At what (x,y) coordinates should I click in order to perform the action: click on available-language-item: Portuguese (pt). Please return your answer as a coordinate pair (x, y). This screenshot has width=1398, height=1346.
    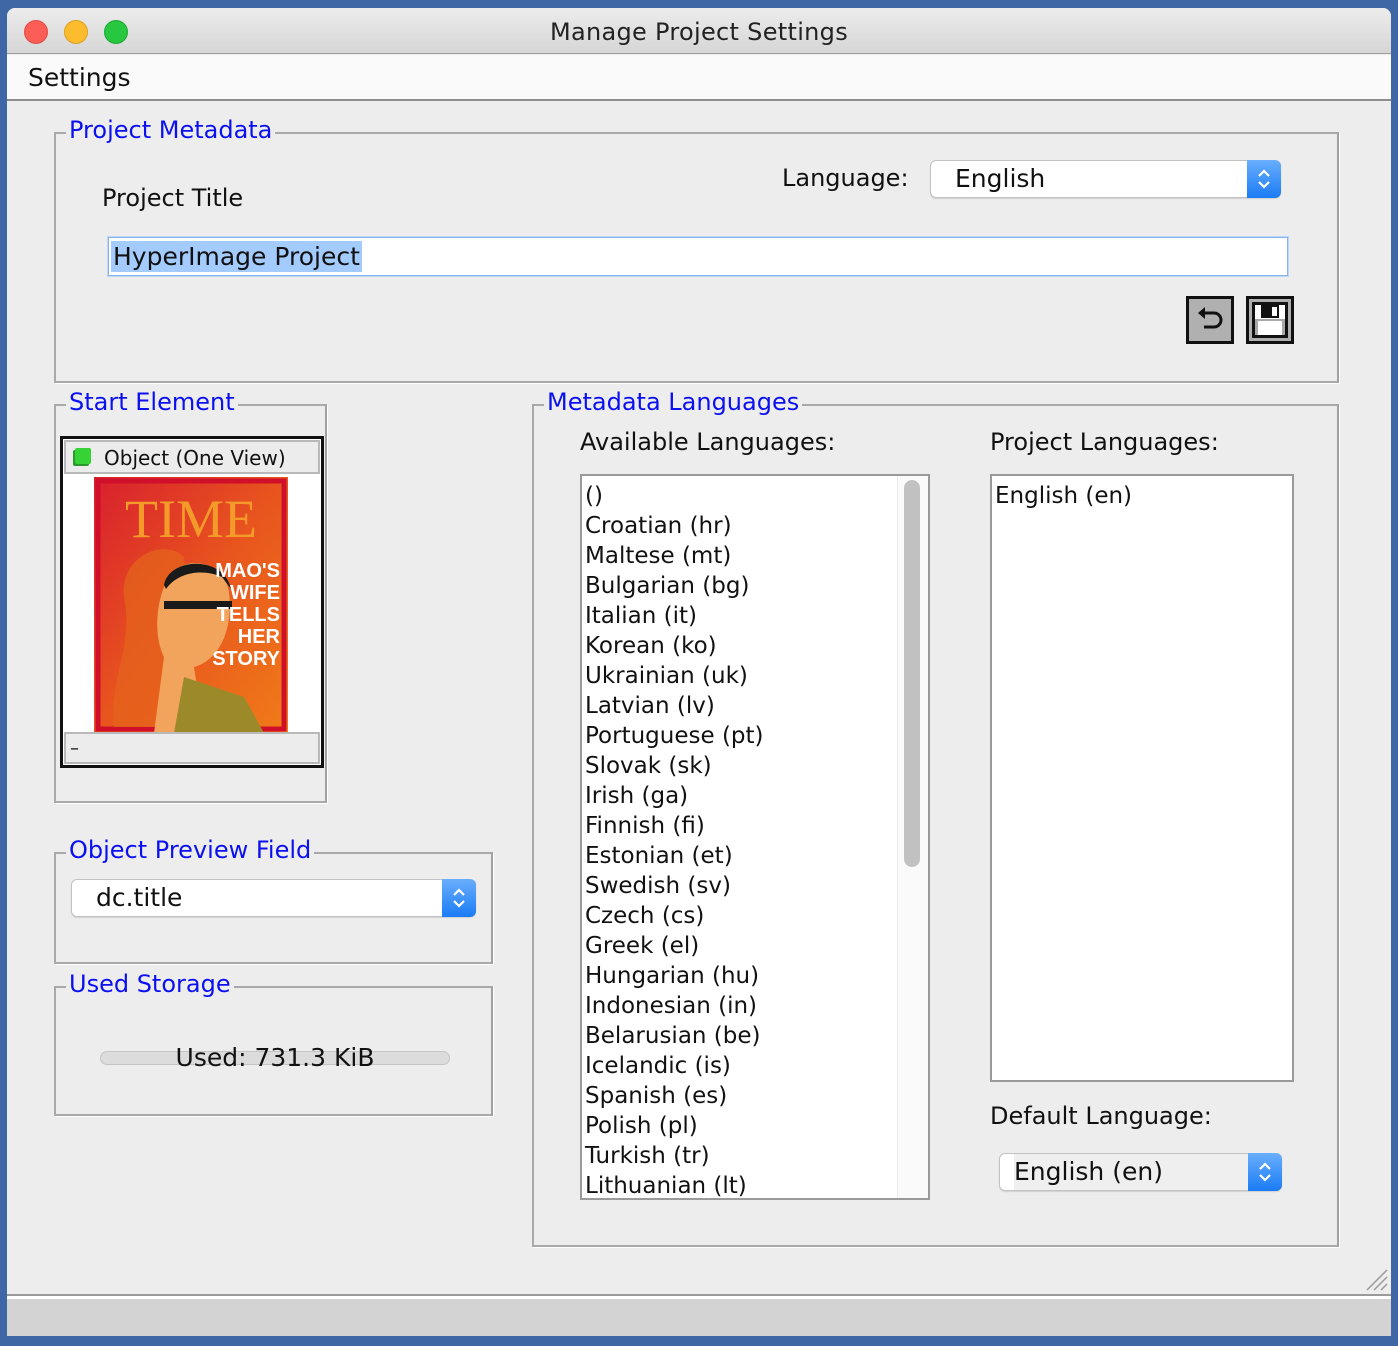
    Looking at the image, I should click on (739, 736).